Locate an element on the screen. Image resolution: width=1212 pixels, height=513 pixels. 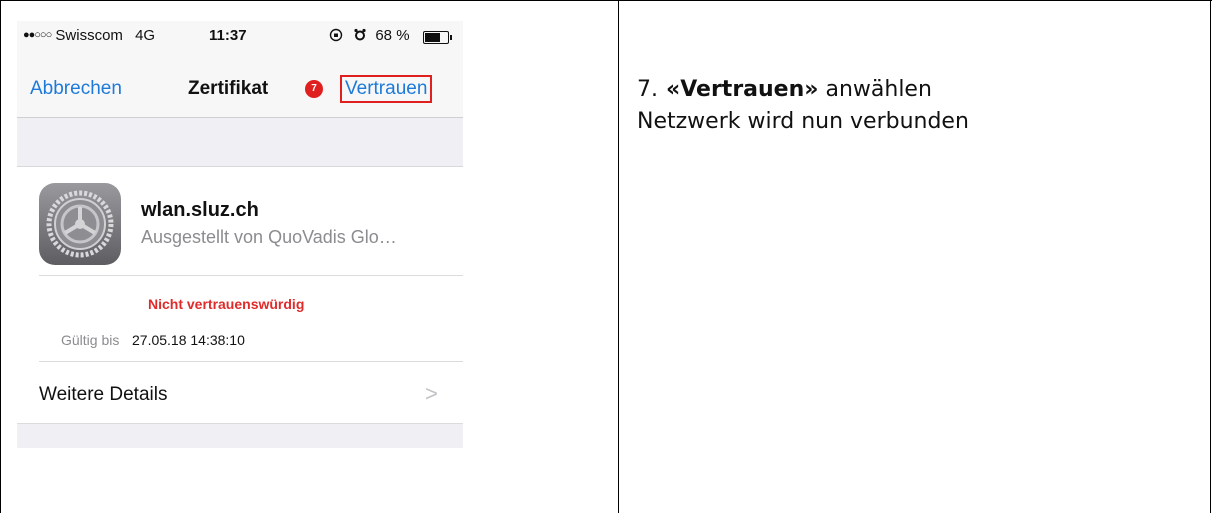
trust-button: Vertrauen is located at coordinates (386, 89).